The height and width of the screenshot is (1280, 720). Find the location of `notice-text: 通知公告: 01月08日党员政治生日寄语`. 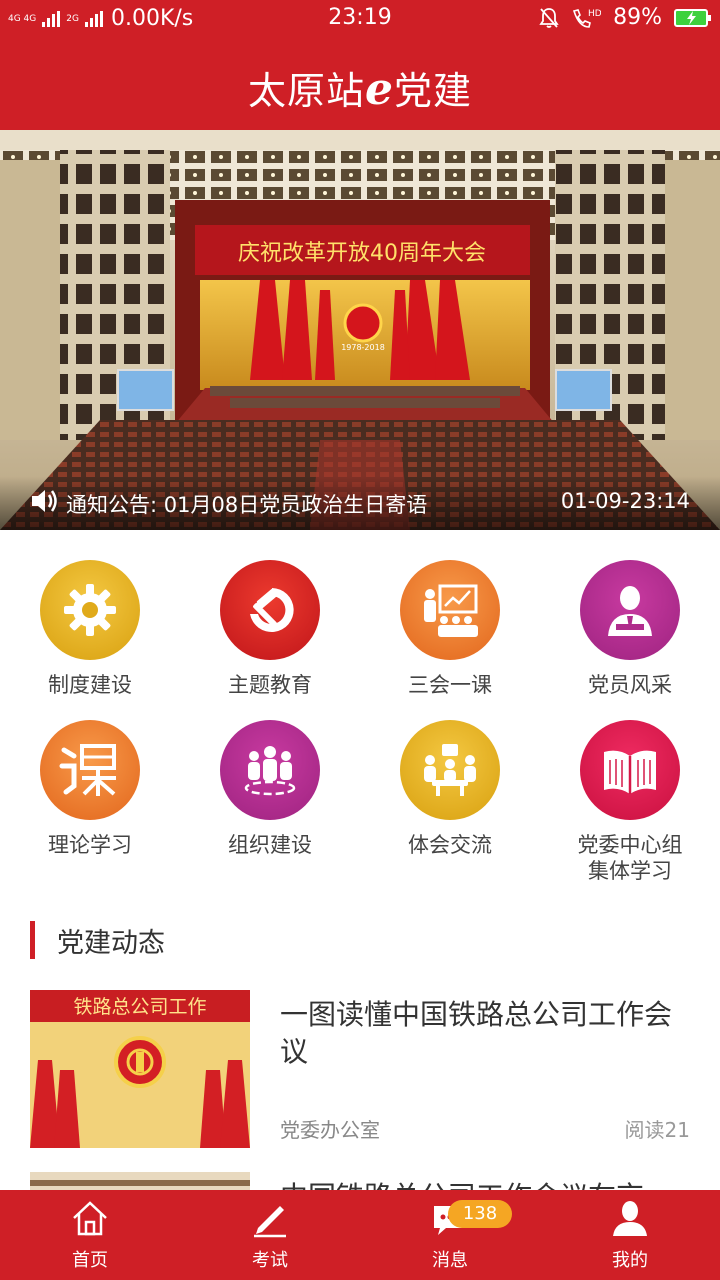

notice-text: 通知公告: 01月08日党员政治生日寄语 is located at coordinates (247, 505).